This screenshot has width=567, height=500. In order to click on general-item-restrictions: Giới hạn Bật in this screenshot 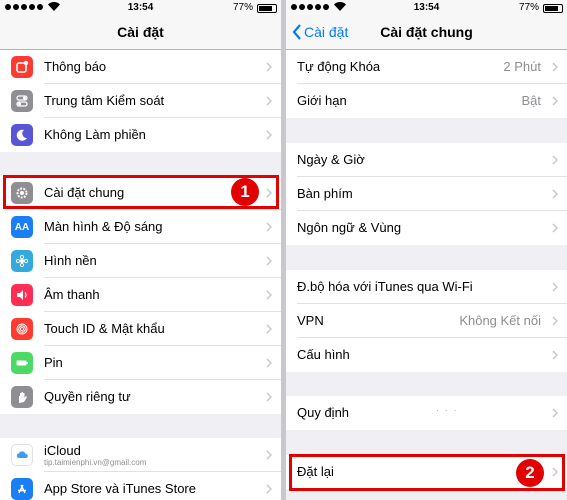, I will do `click(426, 101)`.